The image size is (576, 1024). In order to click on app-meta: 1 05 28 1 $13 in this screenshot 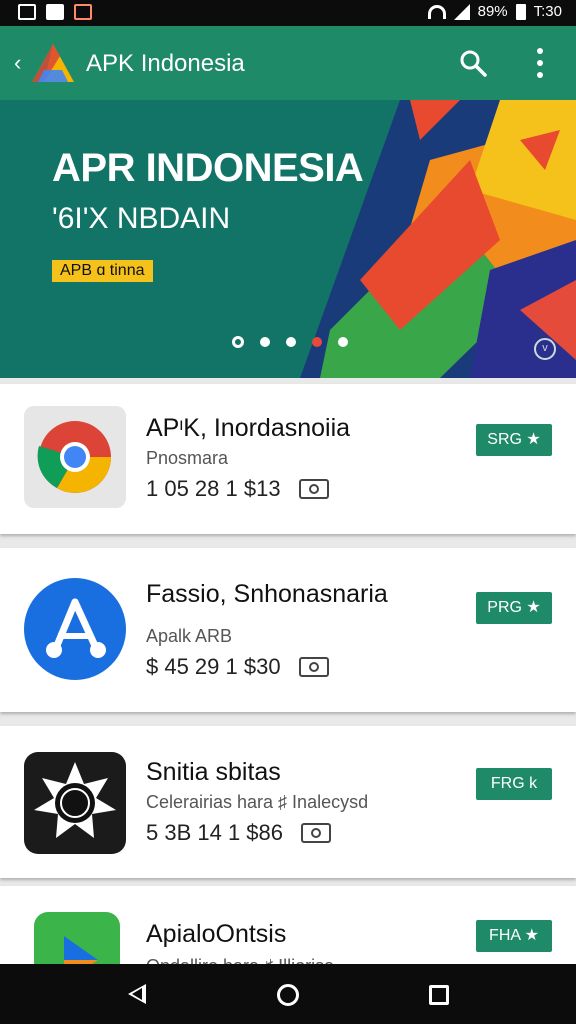, I will do `click(237, 489)`.